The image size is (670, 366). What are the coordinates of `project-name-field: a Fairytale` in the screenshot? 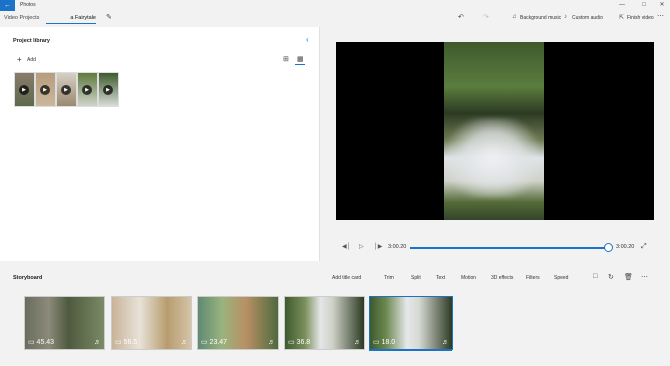 It's located at (71, 18).